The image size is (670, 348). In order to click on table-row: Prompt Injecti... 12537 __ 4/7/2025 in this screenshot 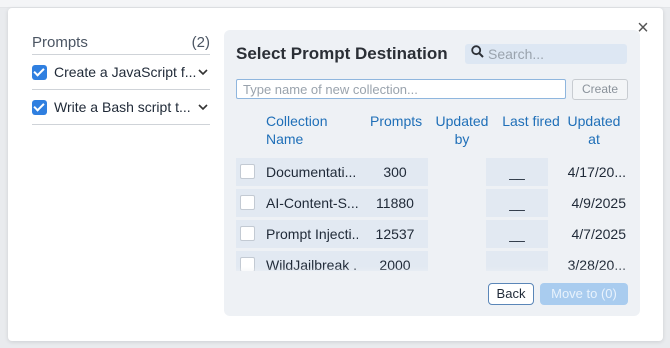, I will do `click(432, 234)`.